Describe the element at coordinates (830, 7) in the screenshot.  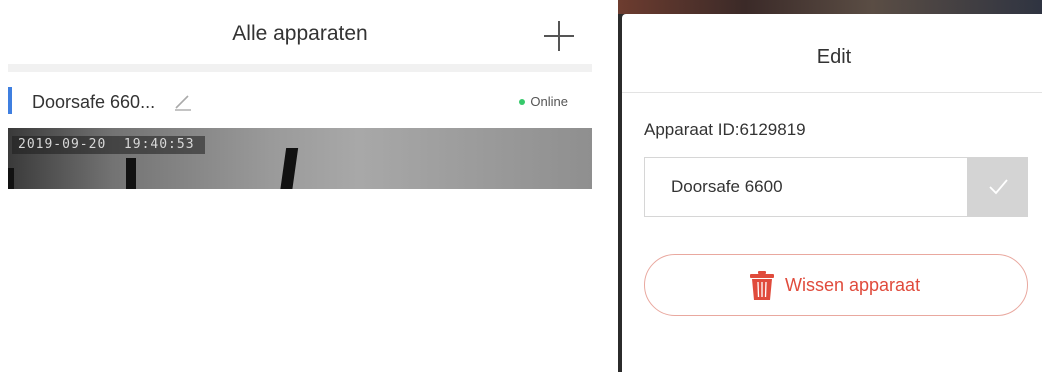
I see `background-photo` at that location.